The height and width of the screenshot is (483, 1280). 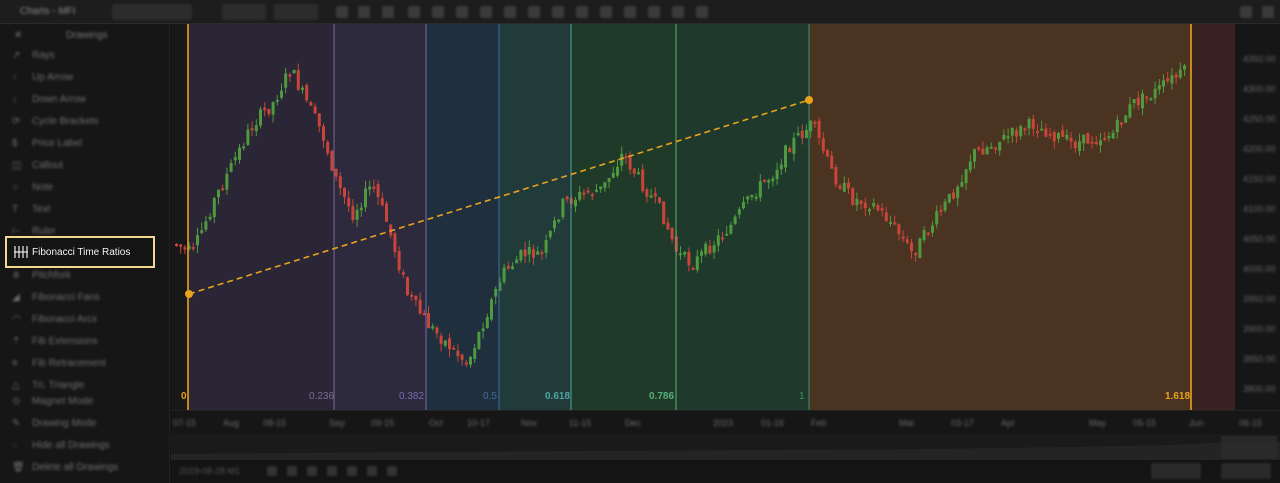 I want to click on drawing-mode-icon: ✎, so click(x=16, y=423).